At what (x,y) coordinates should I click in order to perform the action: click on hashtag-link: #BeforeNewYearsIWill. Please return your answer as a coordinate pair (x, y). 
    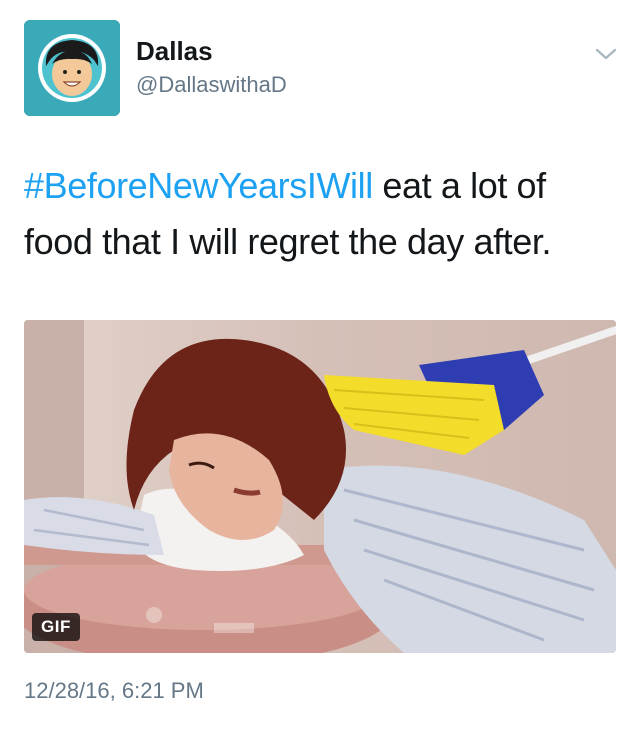
    Looking at the image, I should click on (198, 185).